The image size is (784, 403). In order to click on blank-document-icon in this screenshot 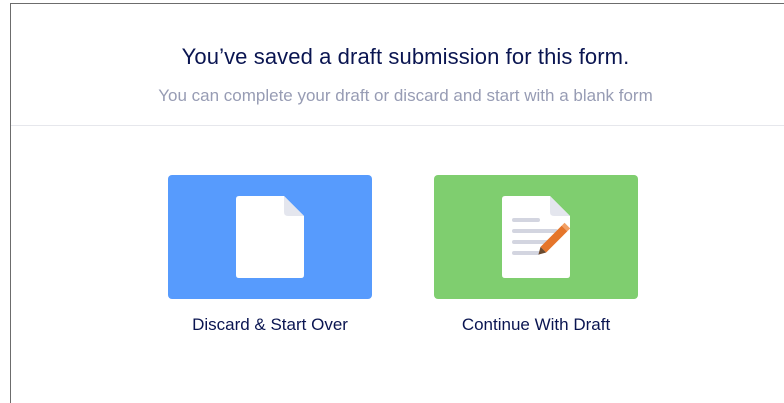, I will do `click(270, 237)`.